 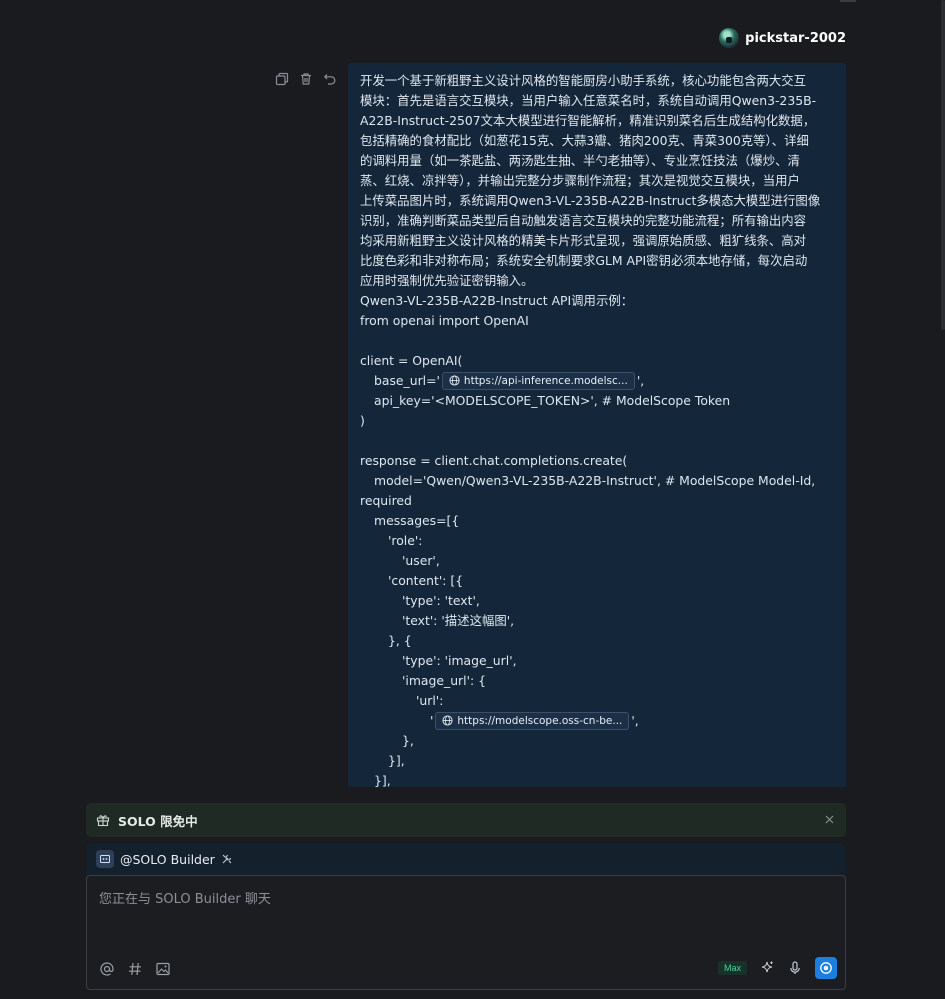 What do you see at coordinates (426, 580) in the screenshot?
I see `code-line: 'content': [{` at bounding box center [426, 580].